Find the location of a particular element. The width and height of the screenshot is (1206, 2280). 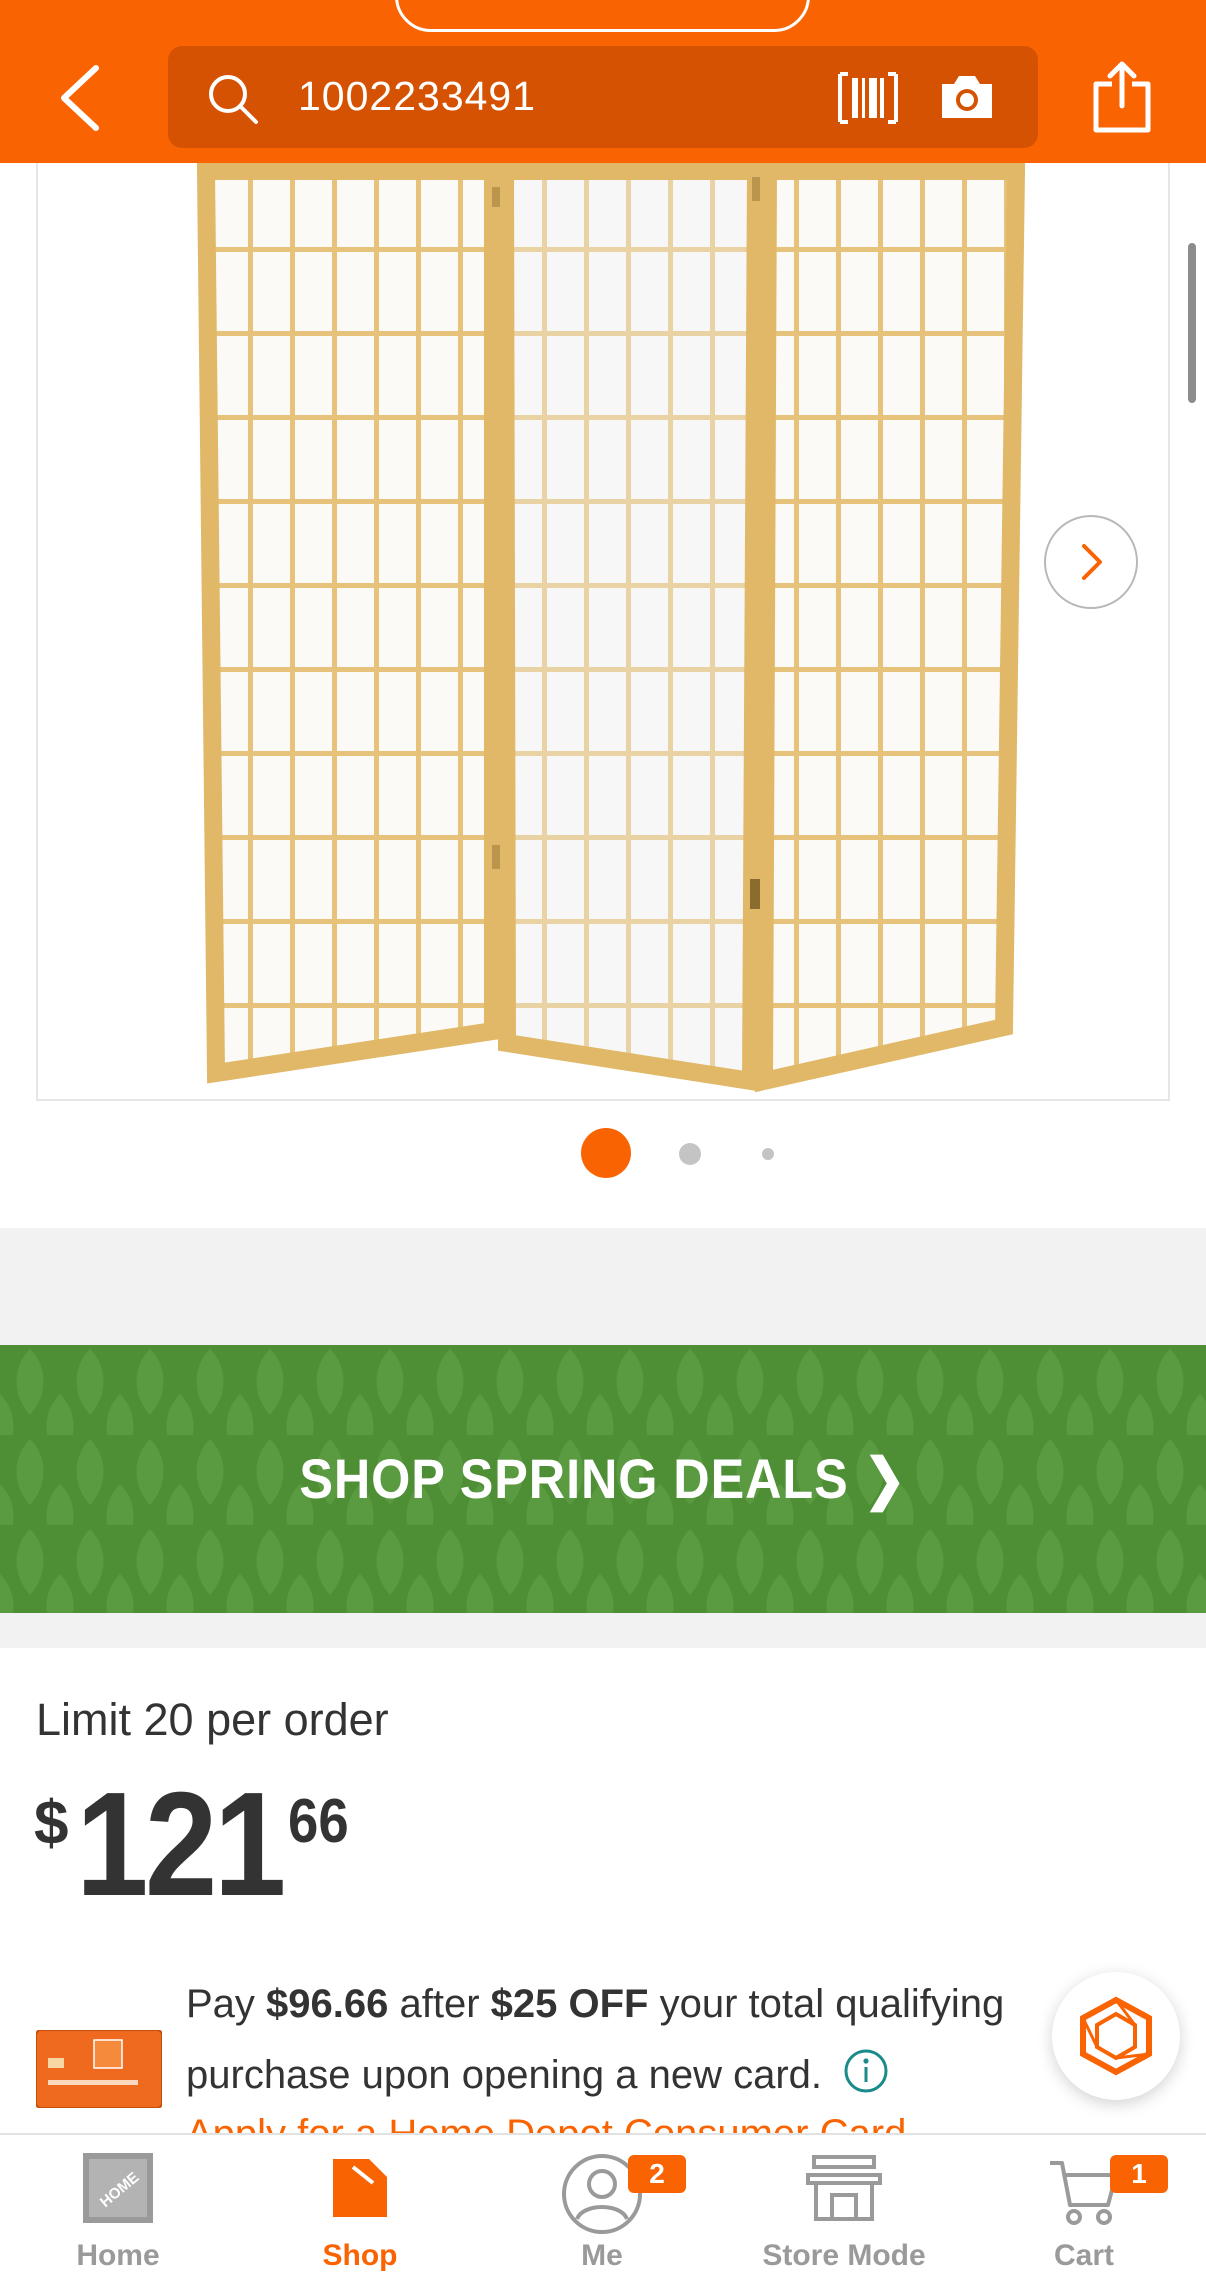

credit-card-icon is located at coordinates (99, 2069).